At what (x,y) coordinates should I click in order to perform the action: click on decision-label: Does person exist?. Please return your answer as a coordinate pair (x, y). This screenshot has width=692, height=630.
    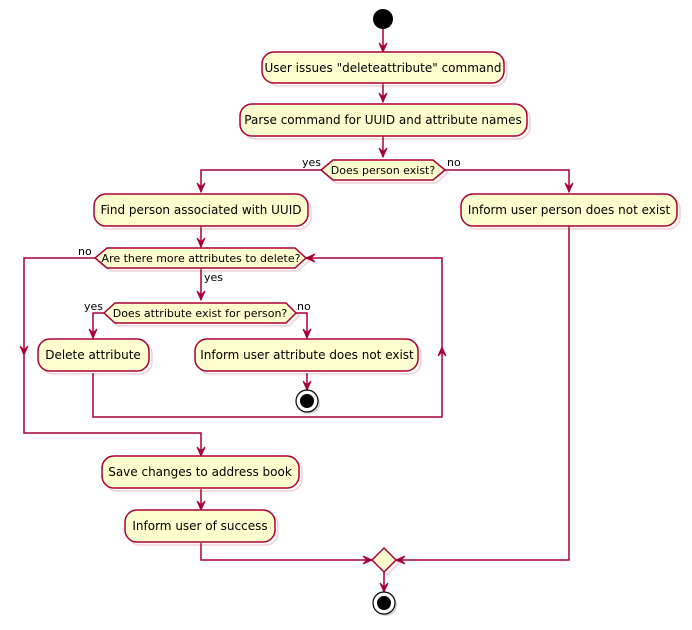
    Looking at the image, I should click on (383, 170).